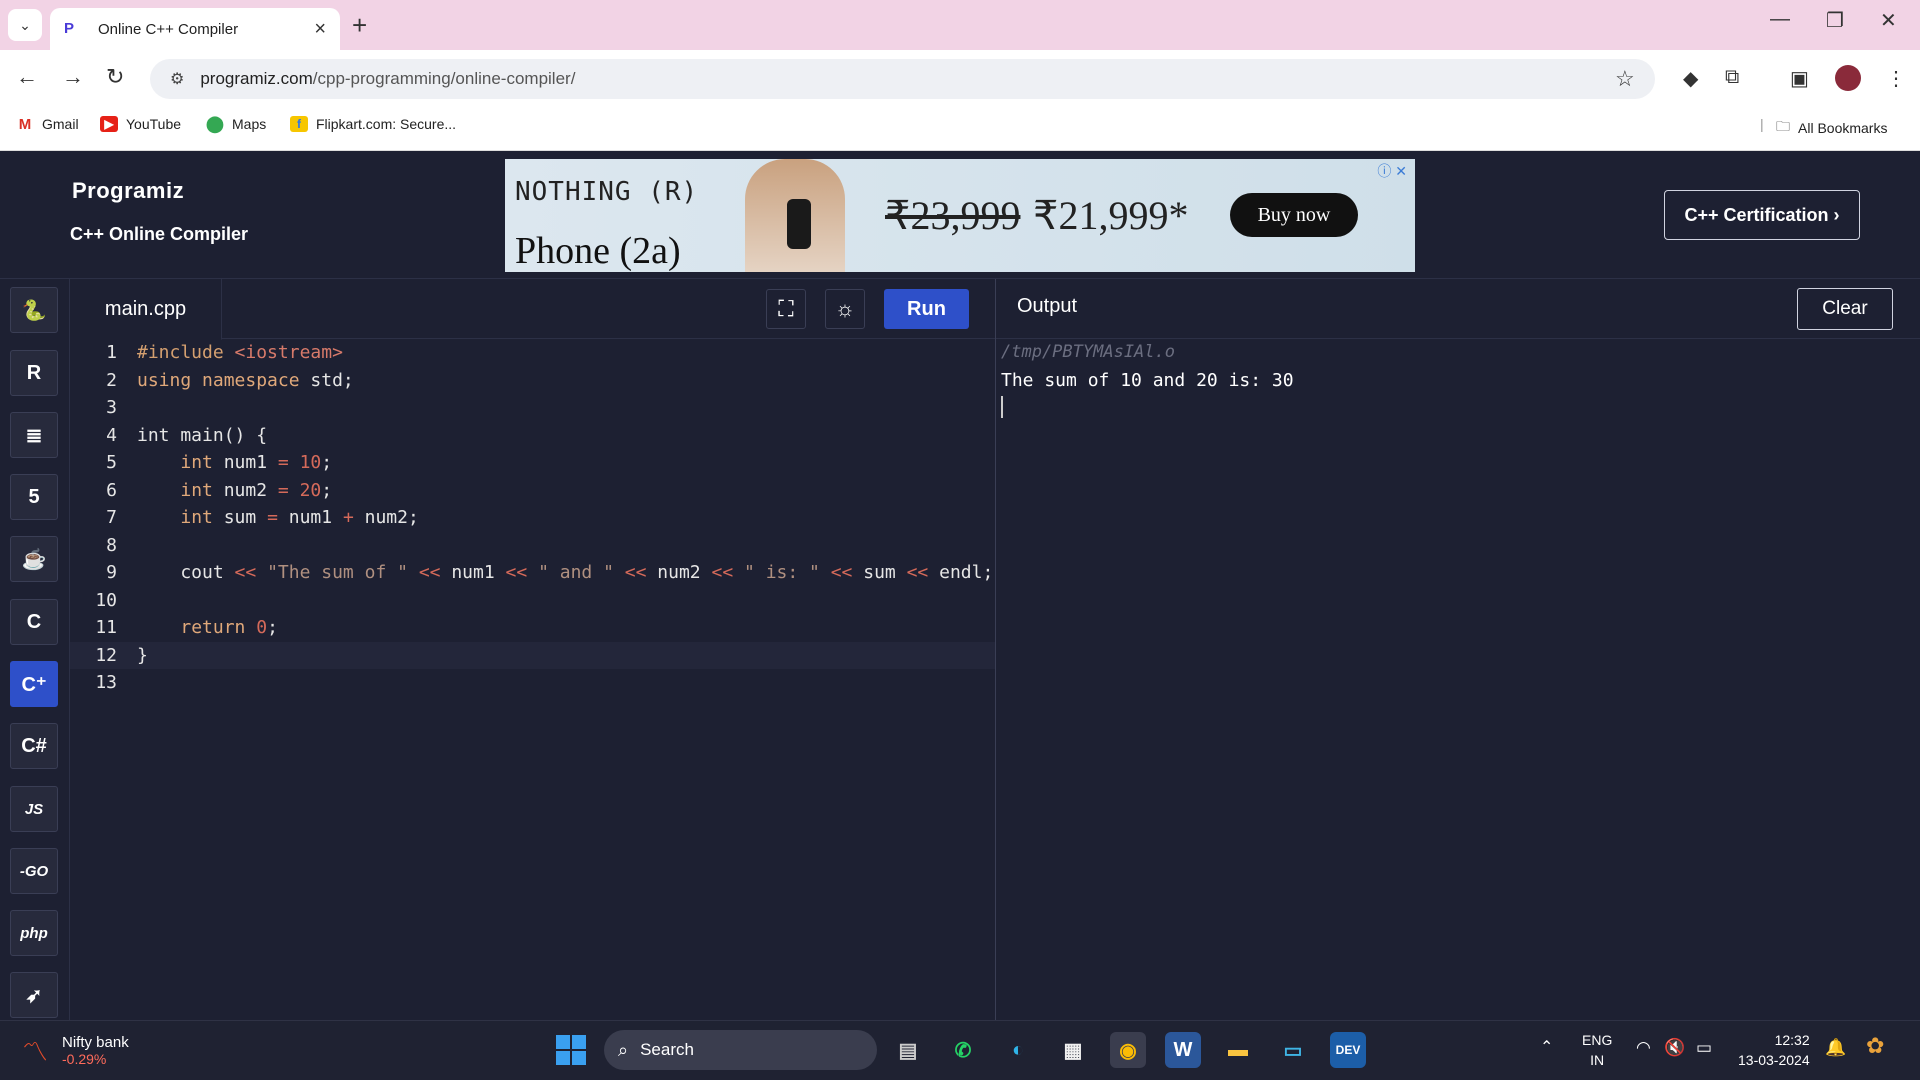 The width and height of the screenshot is (1920, 1080). I want to click on bookmark-gmail: M Gmail, so click(47, 124).